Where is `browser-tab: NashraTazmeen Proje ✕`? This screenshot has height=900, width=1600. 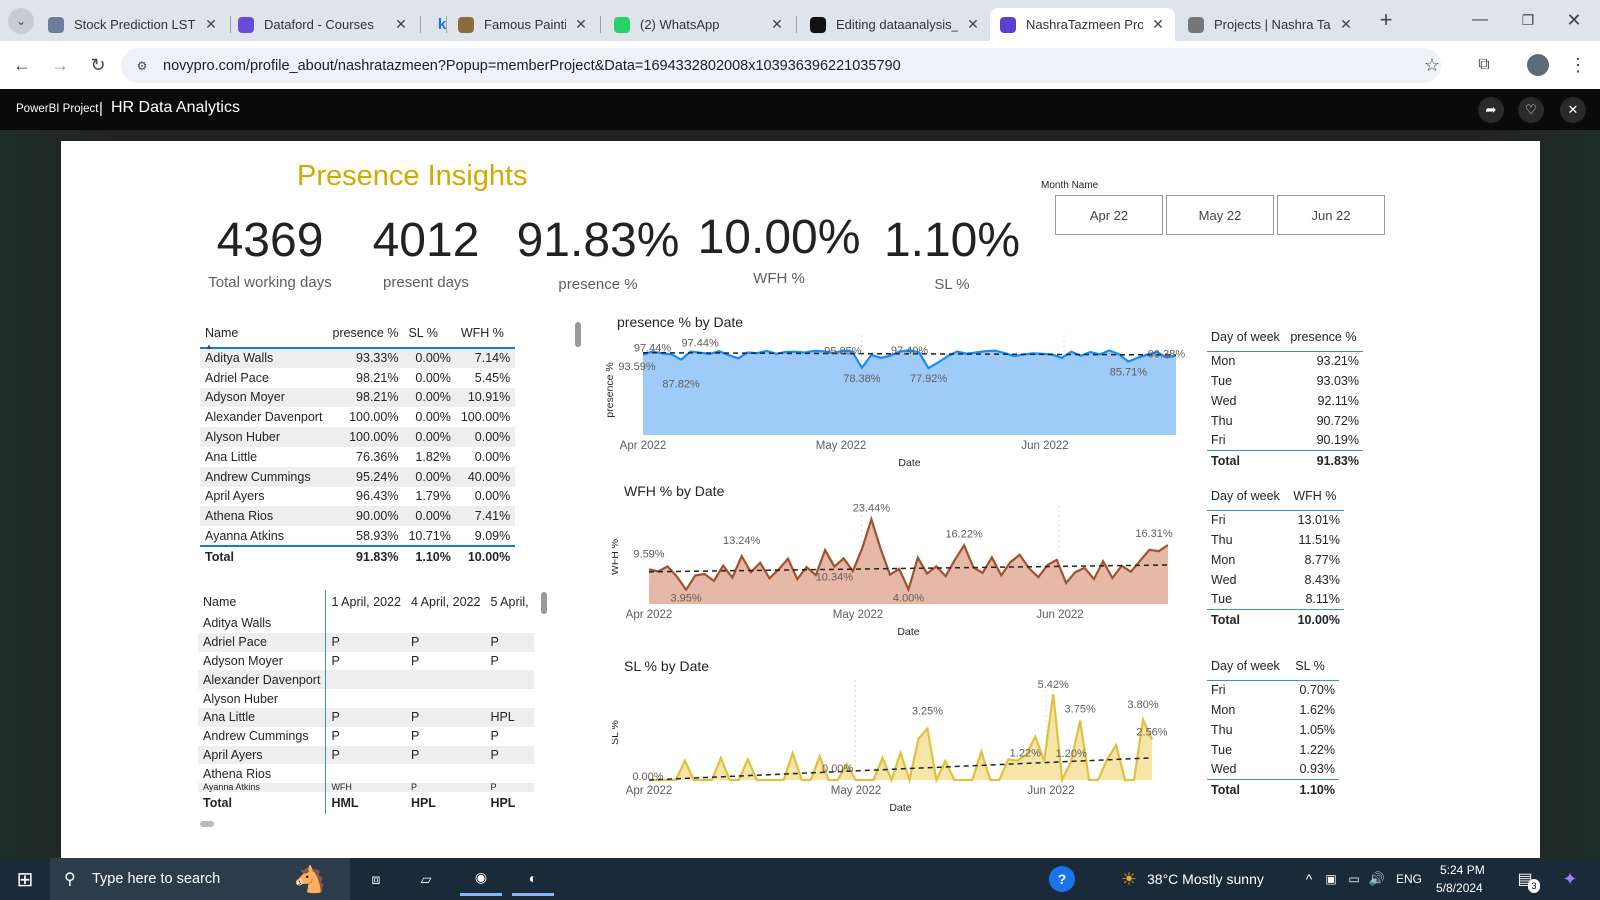 browser-tab: NashraTazmeen Proje ✕ is located at coordinates (1082, 24).